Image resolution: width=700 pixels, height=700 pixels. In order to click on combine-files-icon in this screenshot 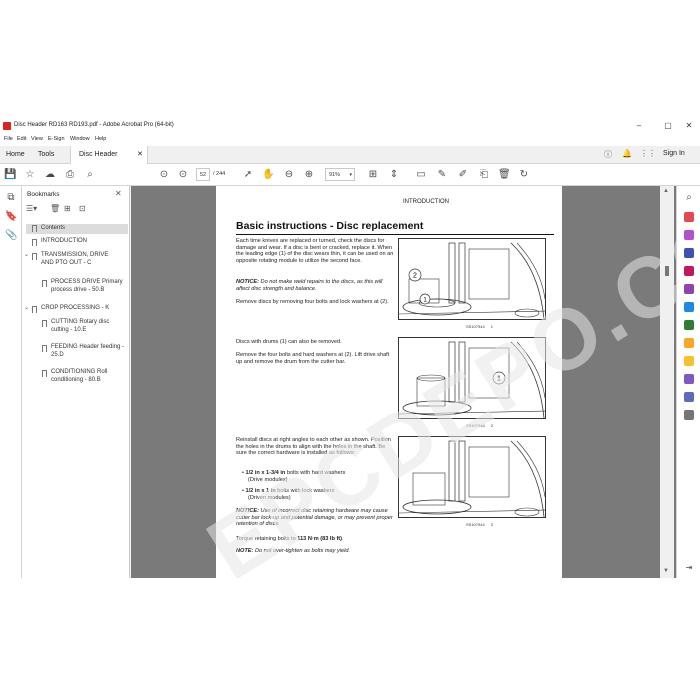, I will do `click(689, 235)`.